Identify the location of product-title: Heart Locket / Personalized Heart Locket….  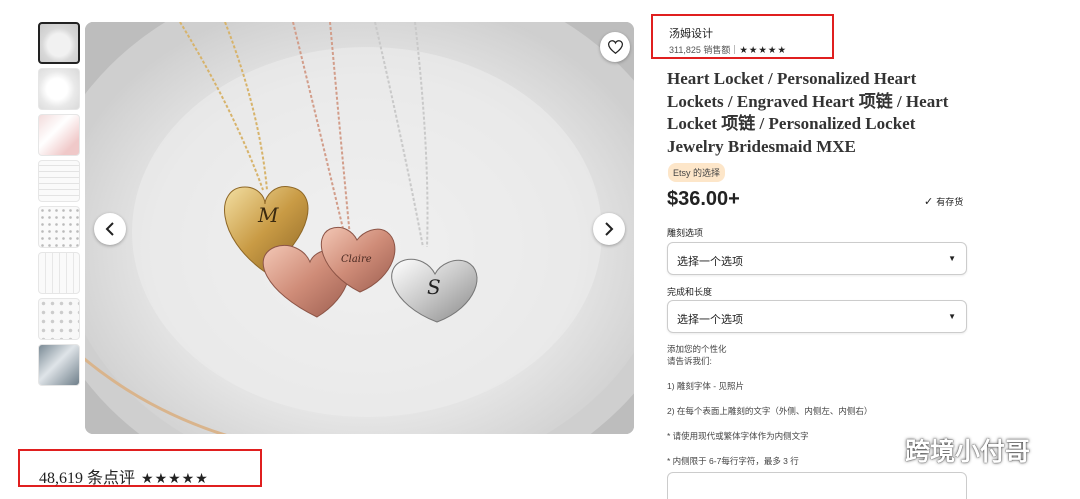
(808, 112).